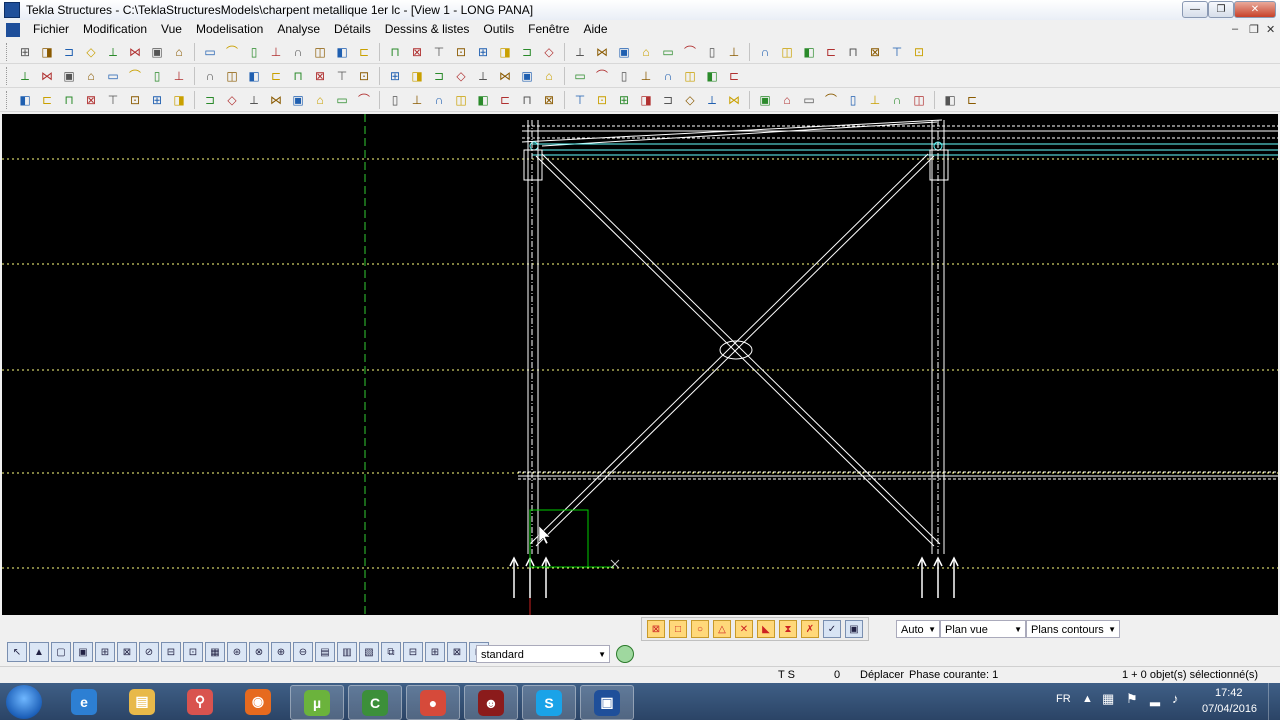 The image size is (1280, 720). Describe the element at coordinates (320, 76) in the screenshot. I see `edit-tool-icon: ⊠` at that location.